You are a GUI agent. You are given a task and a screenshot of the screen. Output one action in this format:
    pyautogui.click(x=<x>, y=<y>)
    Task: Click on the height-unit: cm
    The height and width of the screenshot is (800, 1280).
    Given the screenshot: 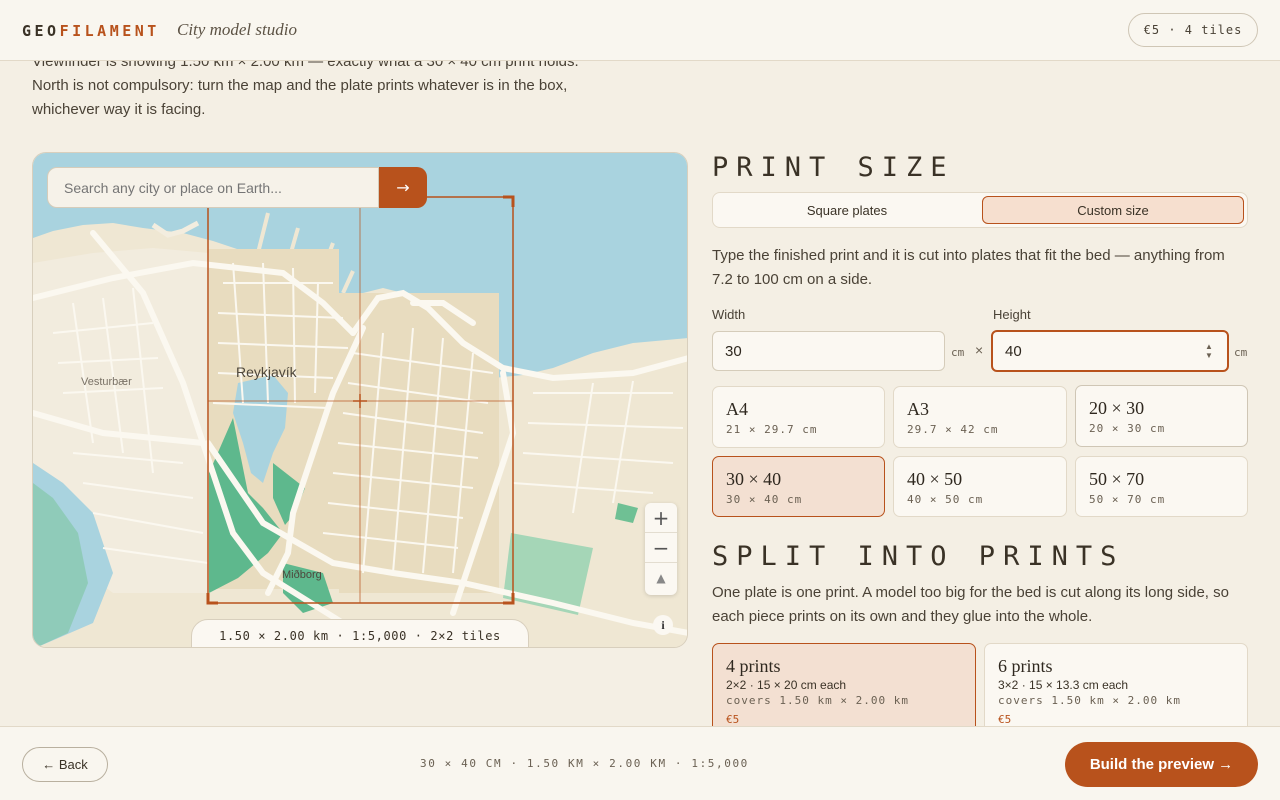 What is the action you would take?
    pyautogui.click(x=1241, y=352)
    